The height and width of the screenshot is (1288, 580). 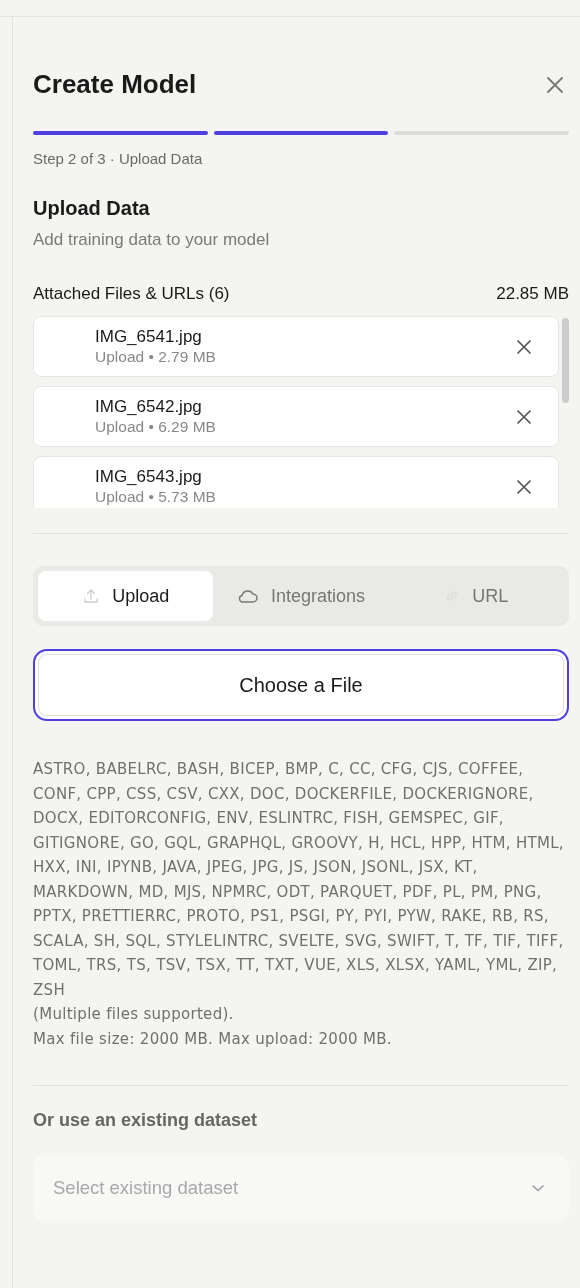 What do you see at coordinates (149, 477) in the screenshot?
I see `file-name: IMG_6543.jpg` at bounding box center [149, 477].